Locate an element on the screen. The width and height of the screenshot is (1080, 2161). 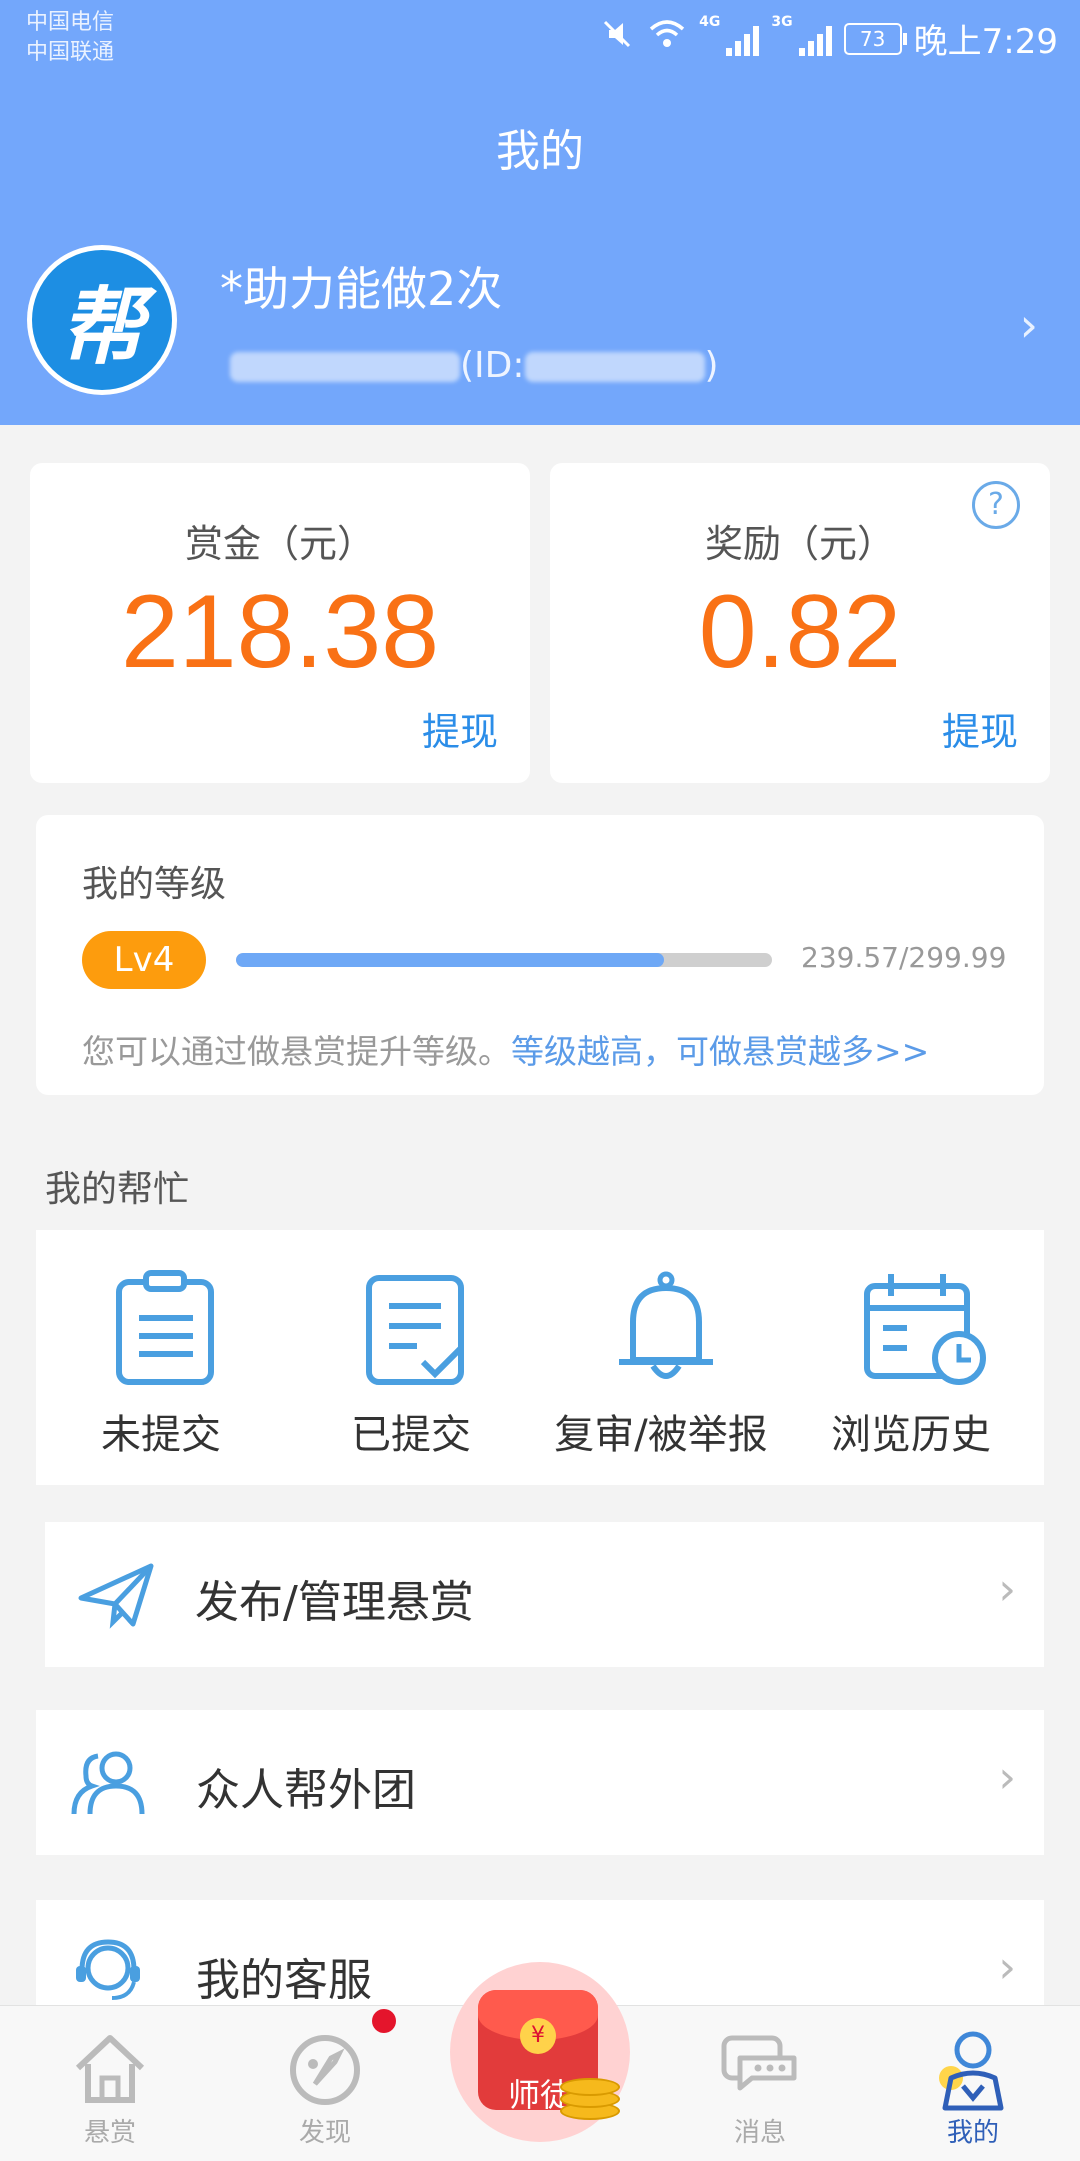
customer-service-label: 我的客服 is located at coordinates (284, 1980).